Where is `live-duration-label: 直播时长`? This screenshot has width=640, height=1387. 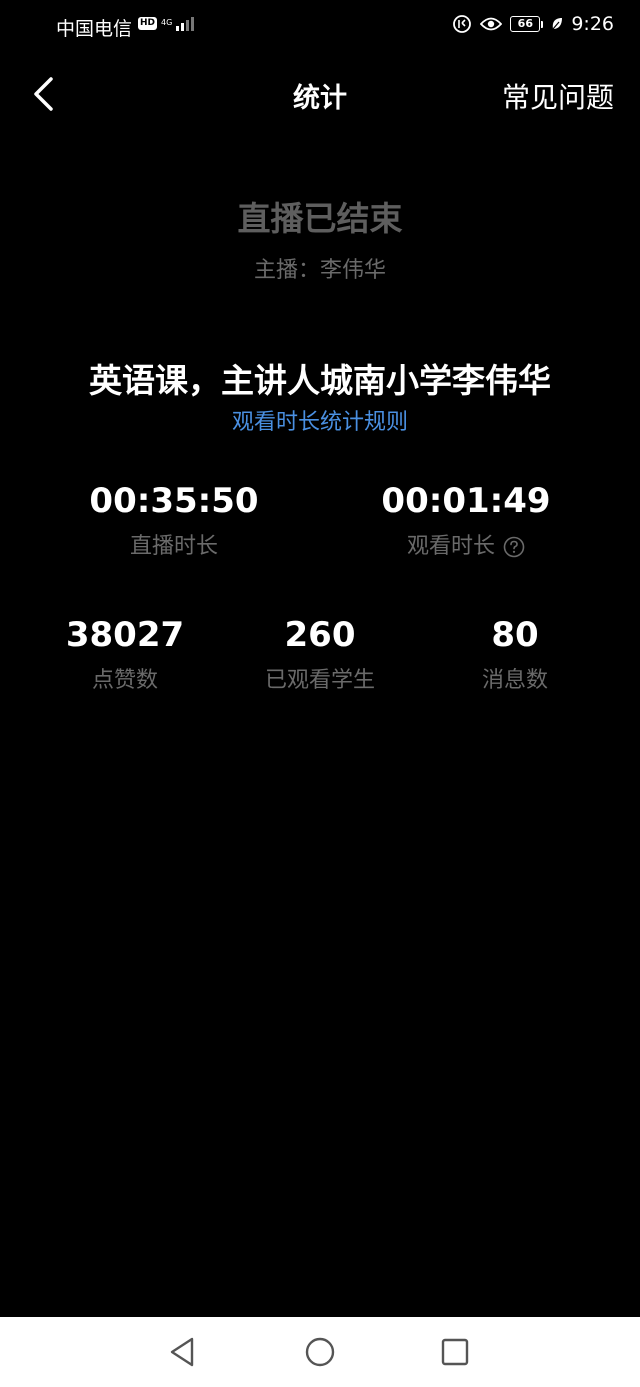
live-duration-label: 直播时长 is located at coordinates (173, 546).